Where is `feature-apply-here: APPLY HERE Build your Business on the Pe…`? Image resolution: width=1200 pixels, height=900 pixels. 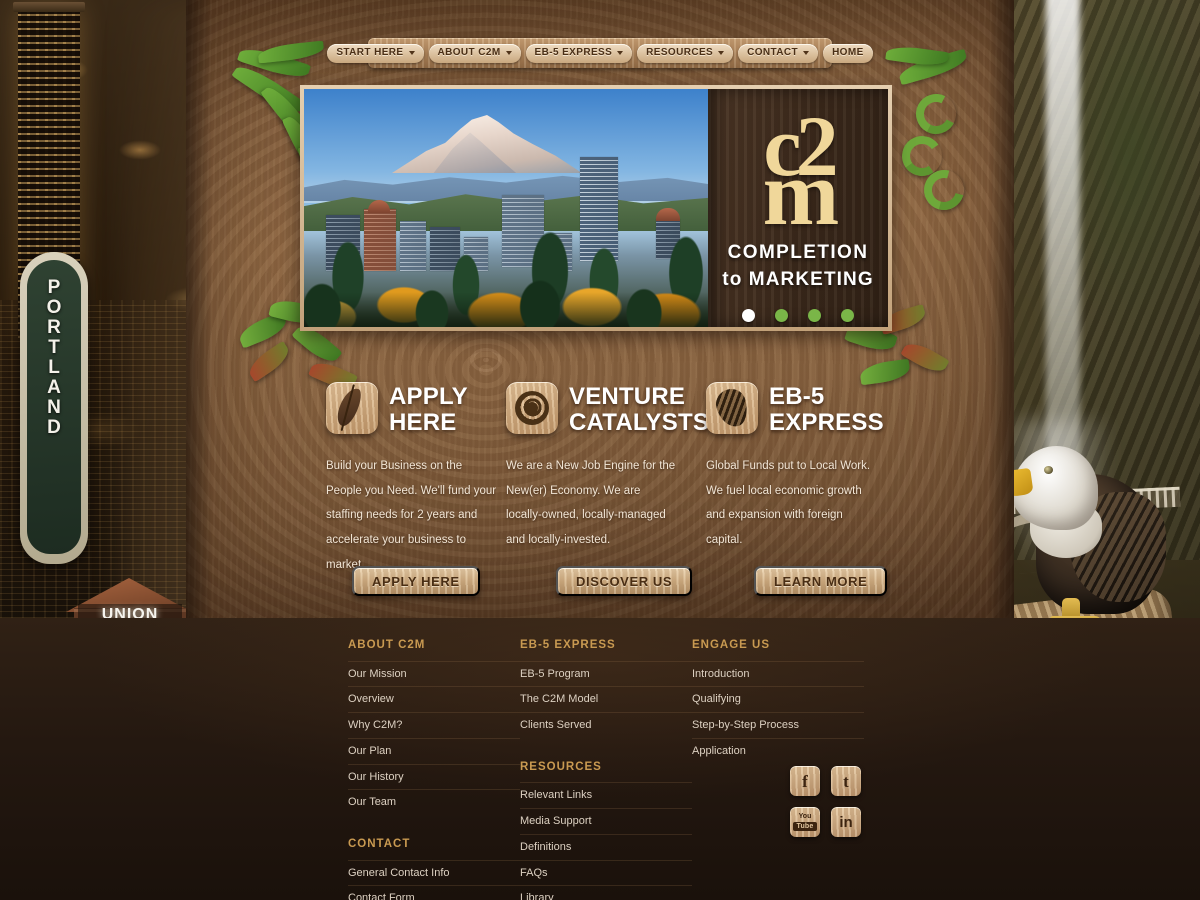
feature-apply-here: APPLY HERE Build your Business on the Pe… is located at coordinates (416, 476).